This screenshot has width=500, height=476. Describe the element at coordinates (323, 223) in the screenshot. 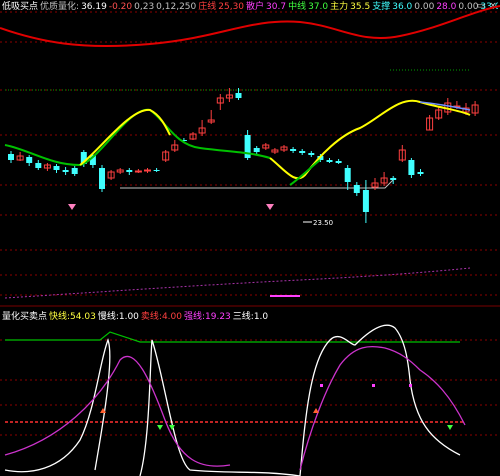

I see `price-annotation: 23.50` at that location.